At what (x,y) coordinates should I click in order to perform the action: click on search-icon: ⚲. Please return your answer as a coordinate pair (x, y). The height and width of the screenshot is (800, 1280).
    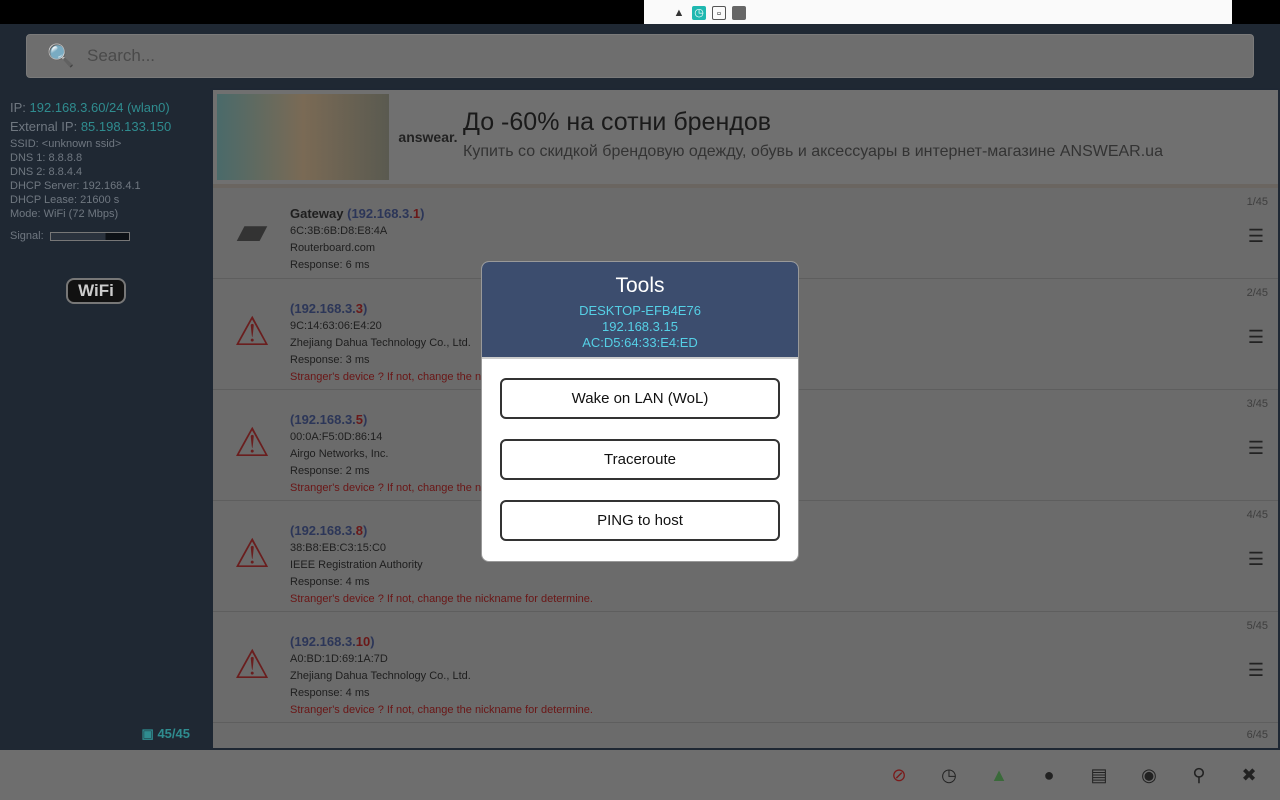
    Looking at the image, I should click on (1199, 775).